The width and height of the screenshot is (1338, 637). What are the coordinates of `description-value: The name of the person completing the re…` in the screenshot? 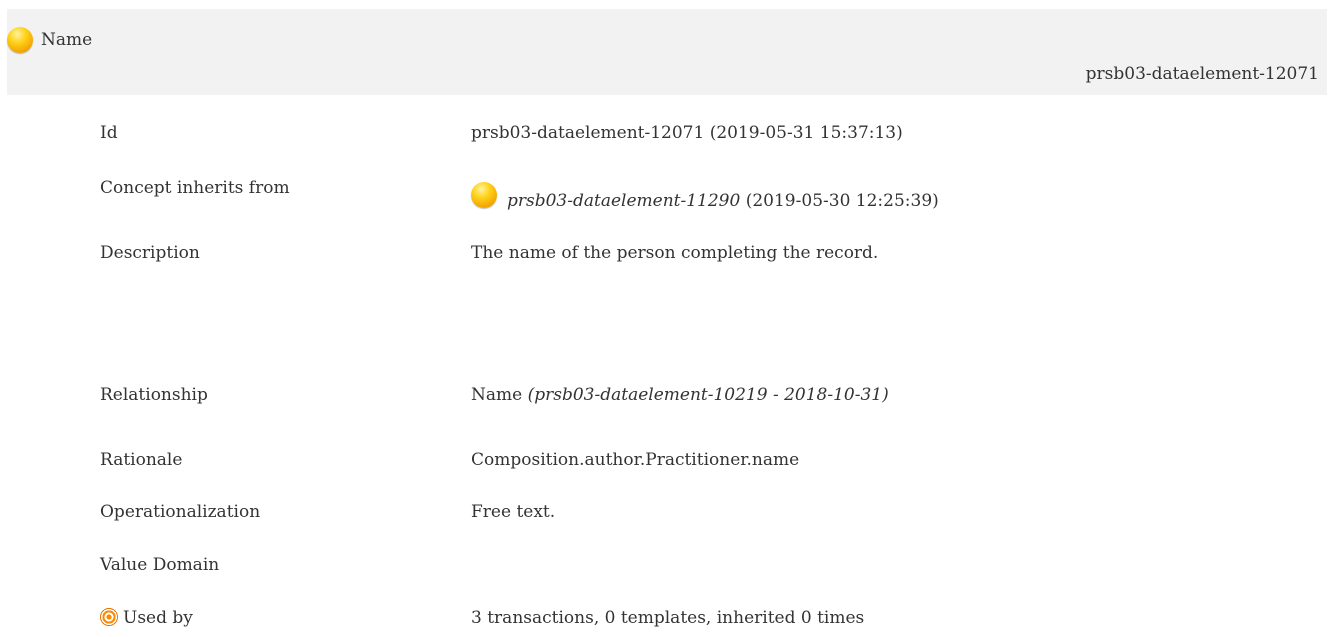 It's located at (675, 253).